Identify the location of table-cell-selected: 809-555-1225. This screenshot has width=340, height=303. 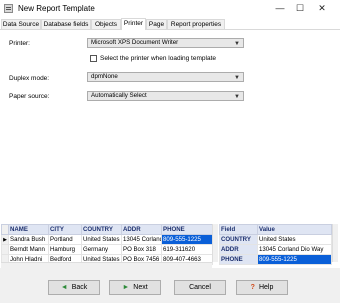
(187, 239).